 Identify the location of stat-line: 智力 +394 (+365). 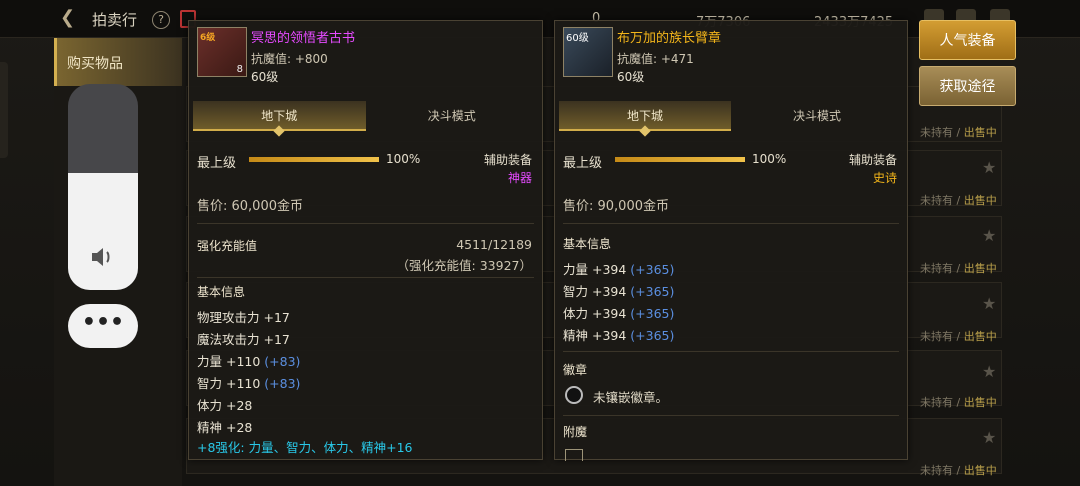
(619, 291).